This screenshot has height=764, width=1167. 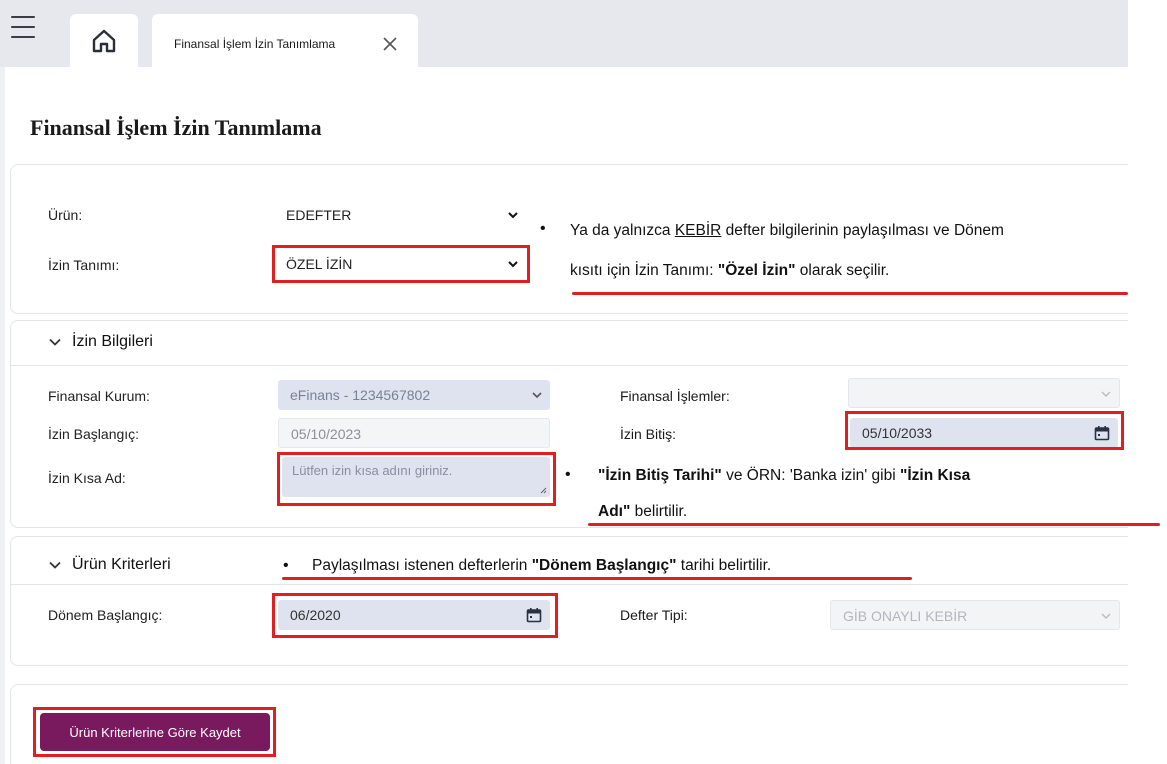 What do you see at coordinates (84, 265) in the screenshot?
I see `permission-label: İzin Tanımı:` at bounding box center [84, 265].